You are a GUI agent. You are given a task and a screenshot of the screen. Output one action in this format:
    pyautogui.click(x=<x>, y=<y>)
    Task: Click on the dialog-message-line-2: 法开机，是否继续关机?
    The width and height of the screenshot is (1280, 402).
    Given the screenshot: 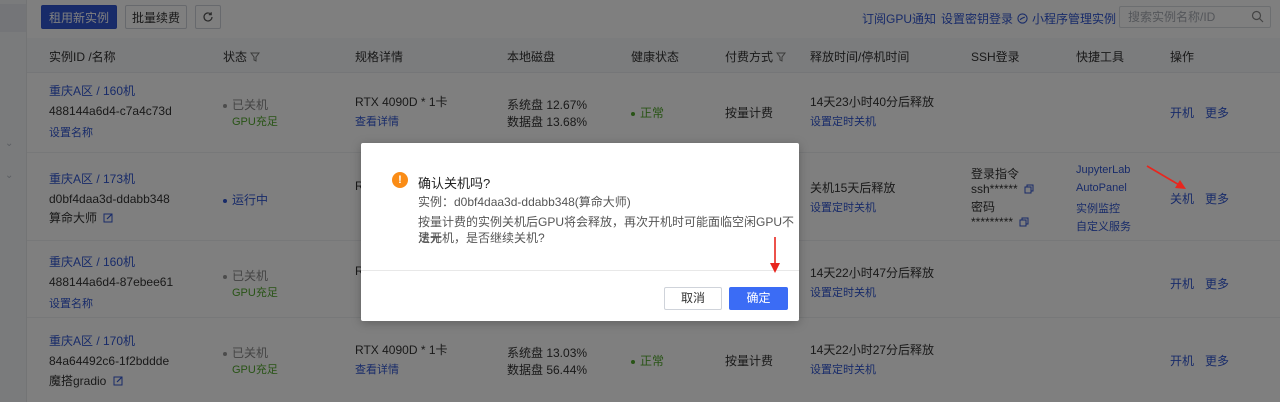 What is the action you would take?
    pyautogui.click(x=481, y=238)
    